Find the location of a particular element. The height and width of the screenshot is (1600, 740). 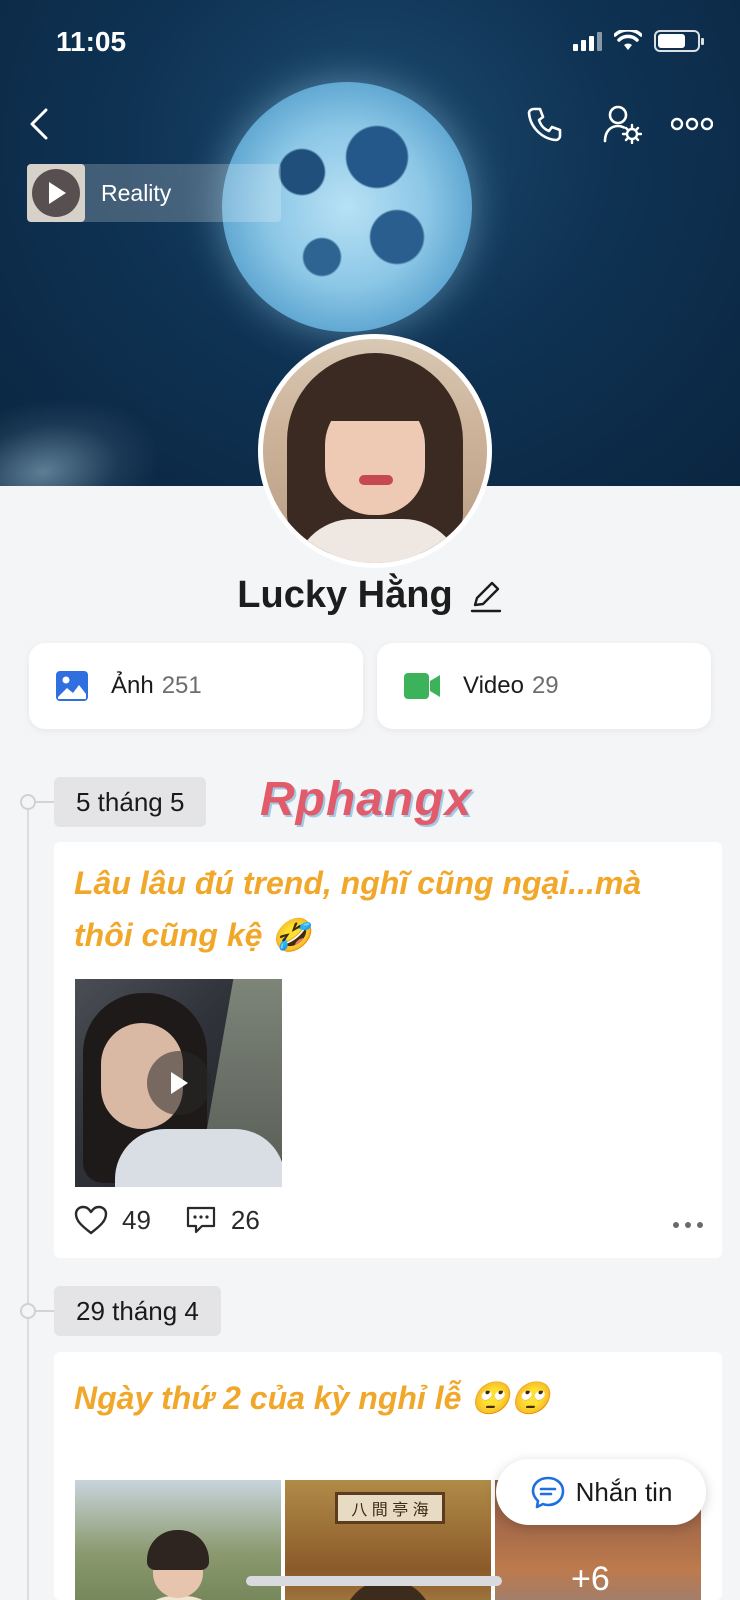

status-icons is located at coordinates (638, 41).